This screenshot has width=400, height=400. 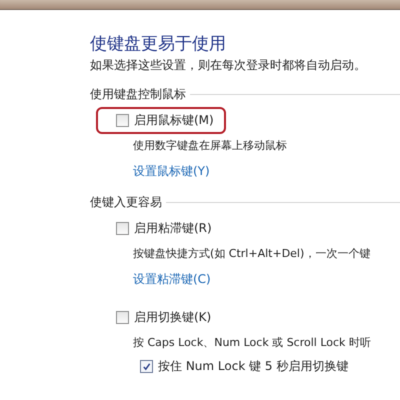 What do you see at coordinates (146, 366) in the screenshot?
I see `check-icon` at bounding box center [146, 366].